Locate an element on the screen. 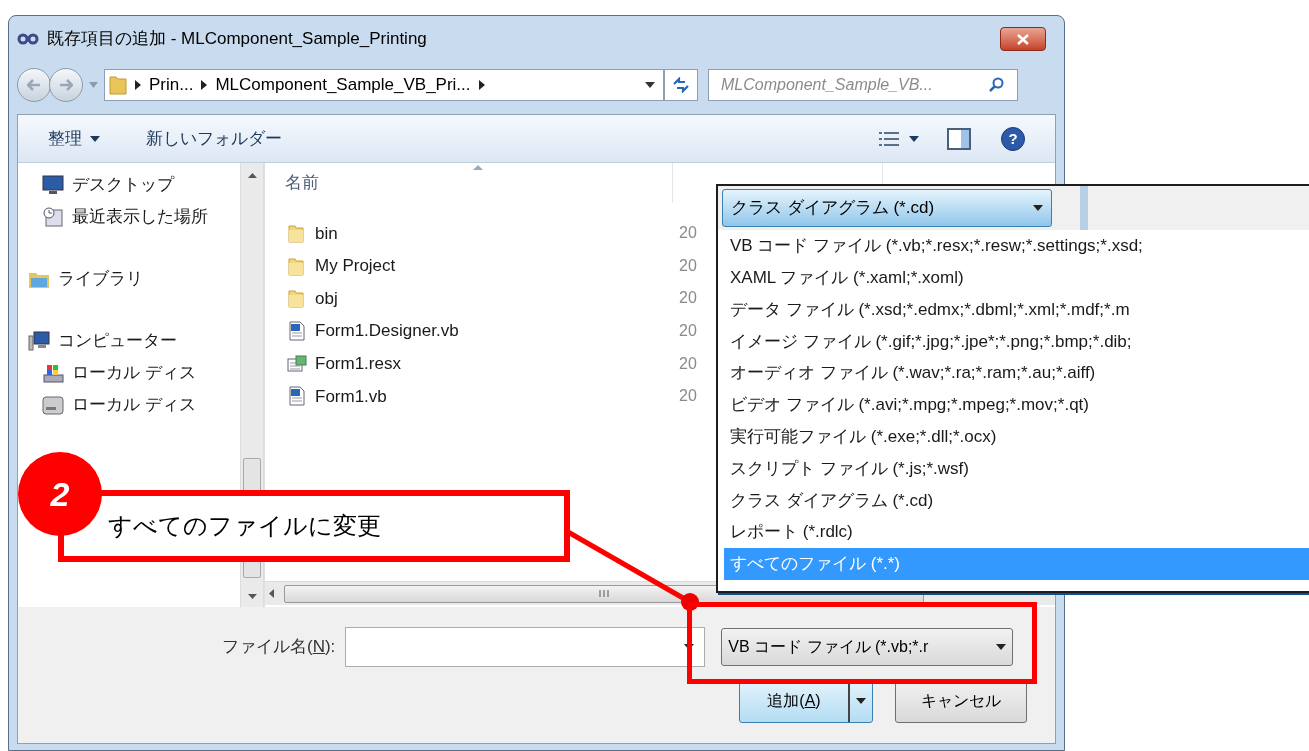  desktop-icon is located at coordinates (53, 185).